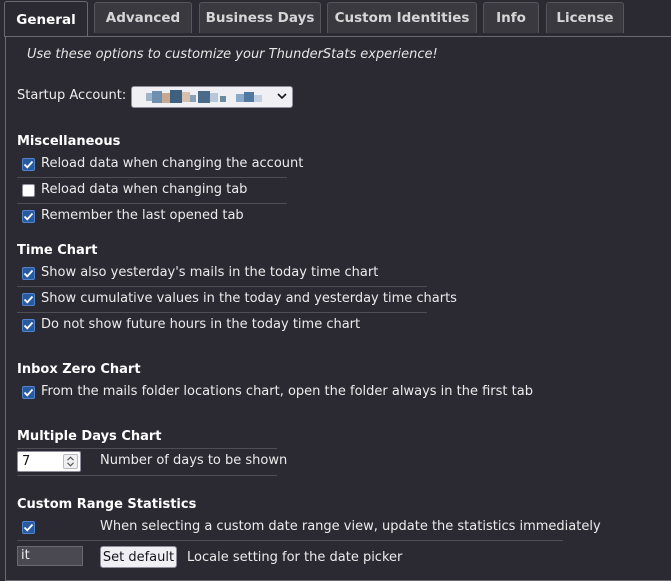  Describe the element at coordinates (260, 17) in the screenshot. I see `tab-business-days: Business Days` at that location.